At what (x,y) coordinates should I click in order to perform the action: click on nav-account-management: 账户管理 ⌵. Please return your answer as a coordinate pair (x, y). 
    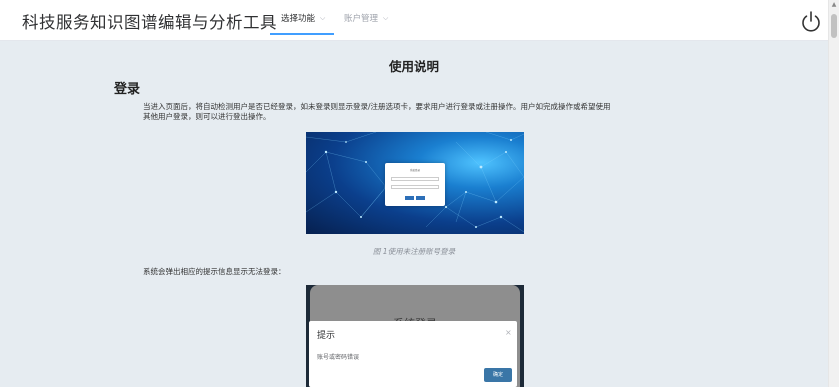
    Looking at the image, I should click on (366, 18).